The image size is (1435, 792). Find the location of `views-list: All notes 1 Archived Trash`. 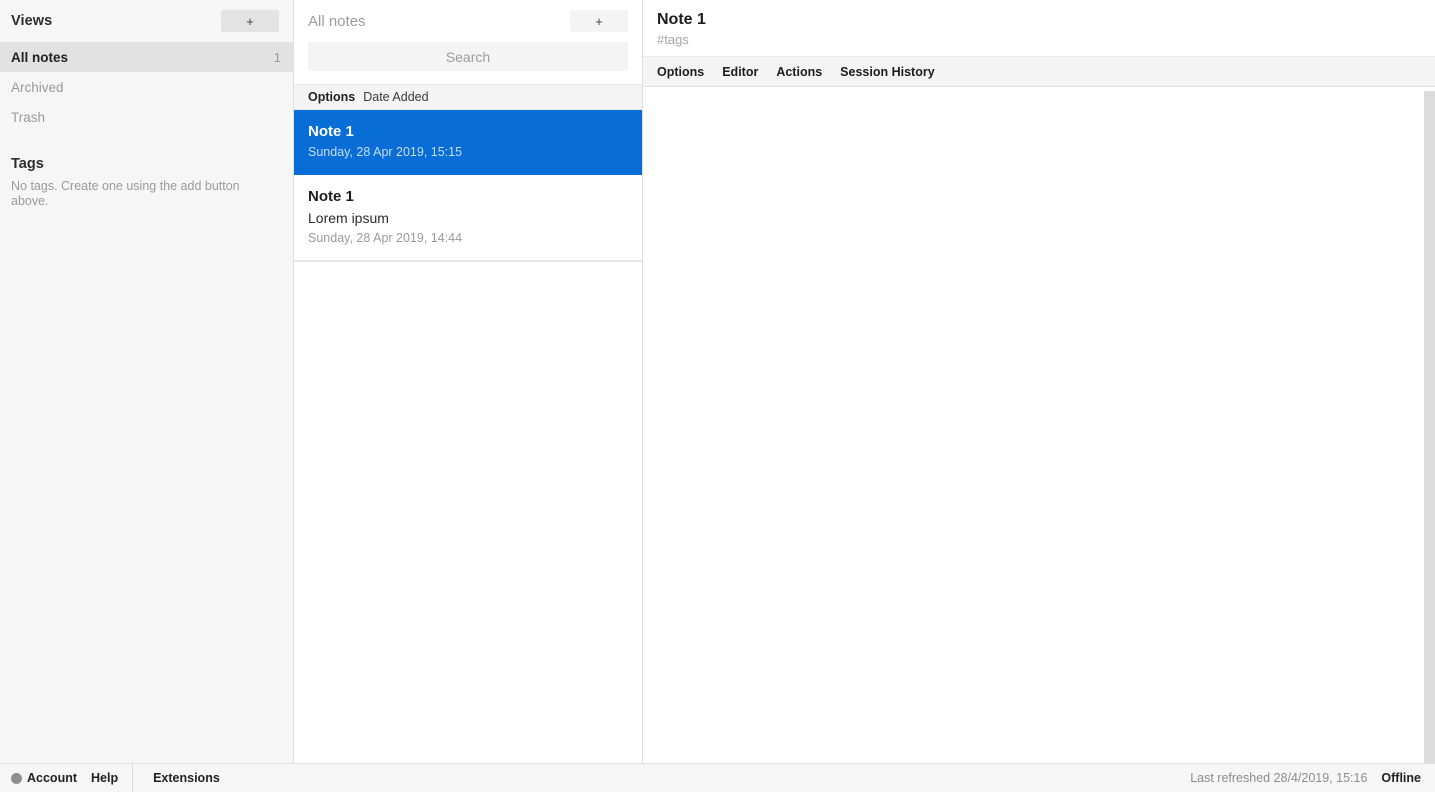

views-list: All notes 1 Archived Trash is located at coordinates (146, 87).